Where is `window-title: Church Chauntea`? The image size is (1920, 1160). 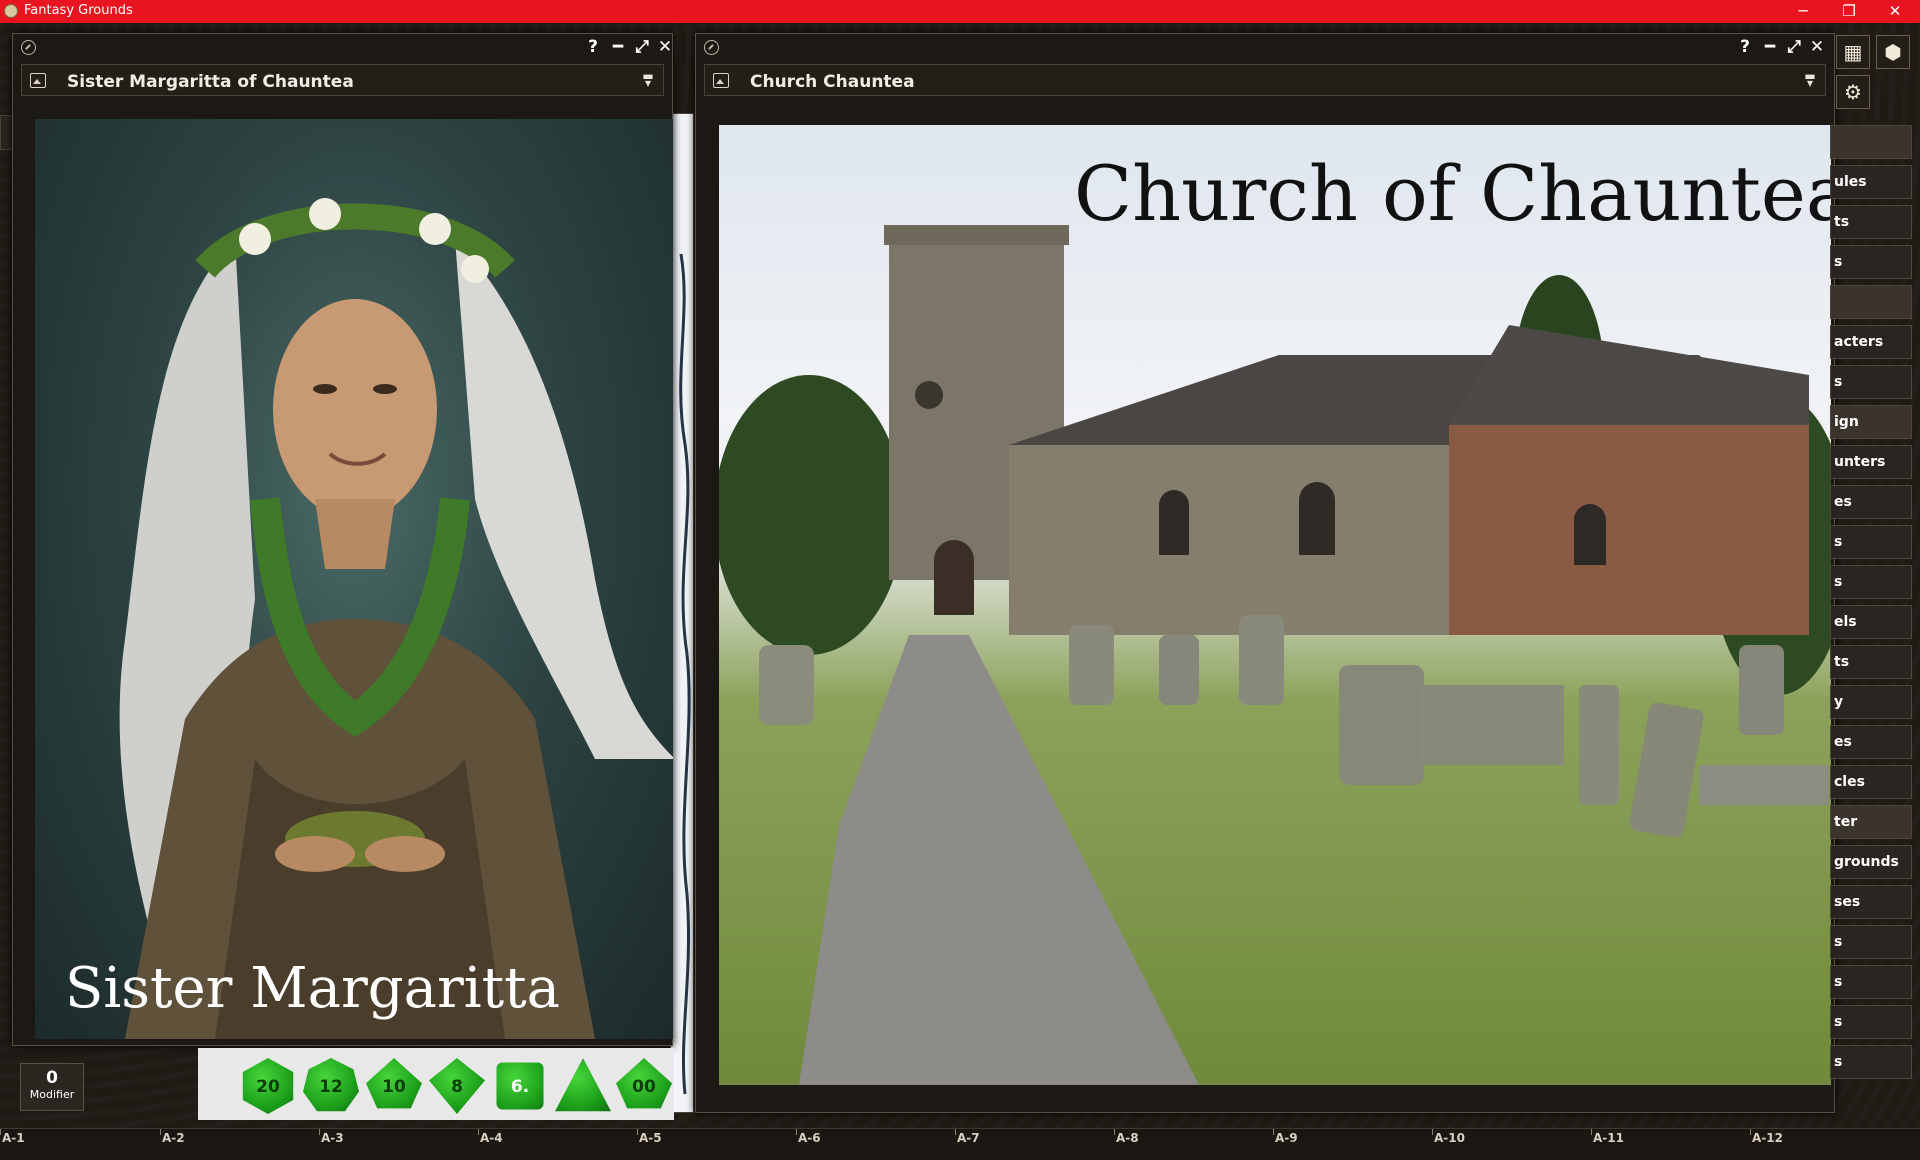
window-title: Church Chauntea is located at coordinates (832, 82).